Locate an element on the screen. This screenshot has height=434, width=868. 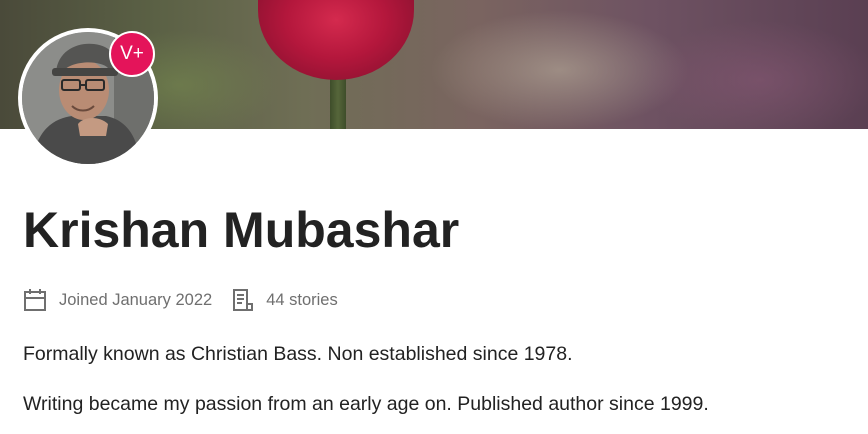
joined-date: Joined January 2022 is located at coordinates (136, 299).